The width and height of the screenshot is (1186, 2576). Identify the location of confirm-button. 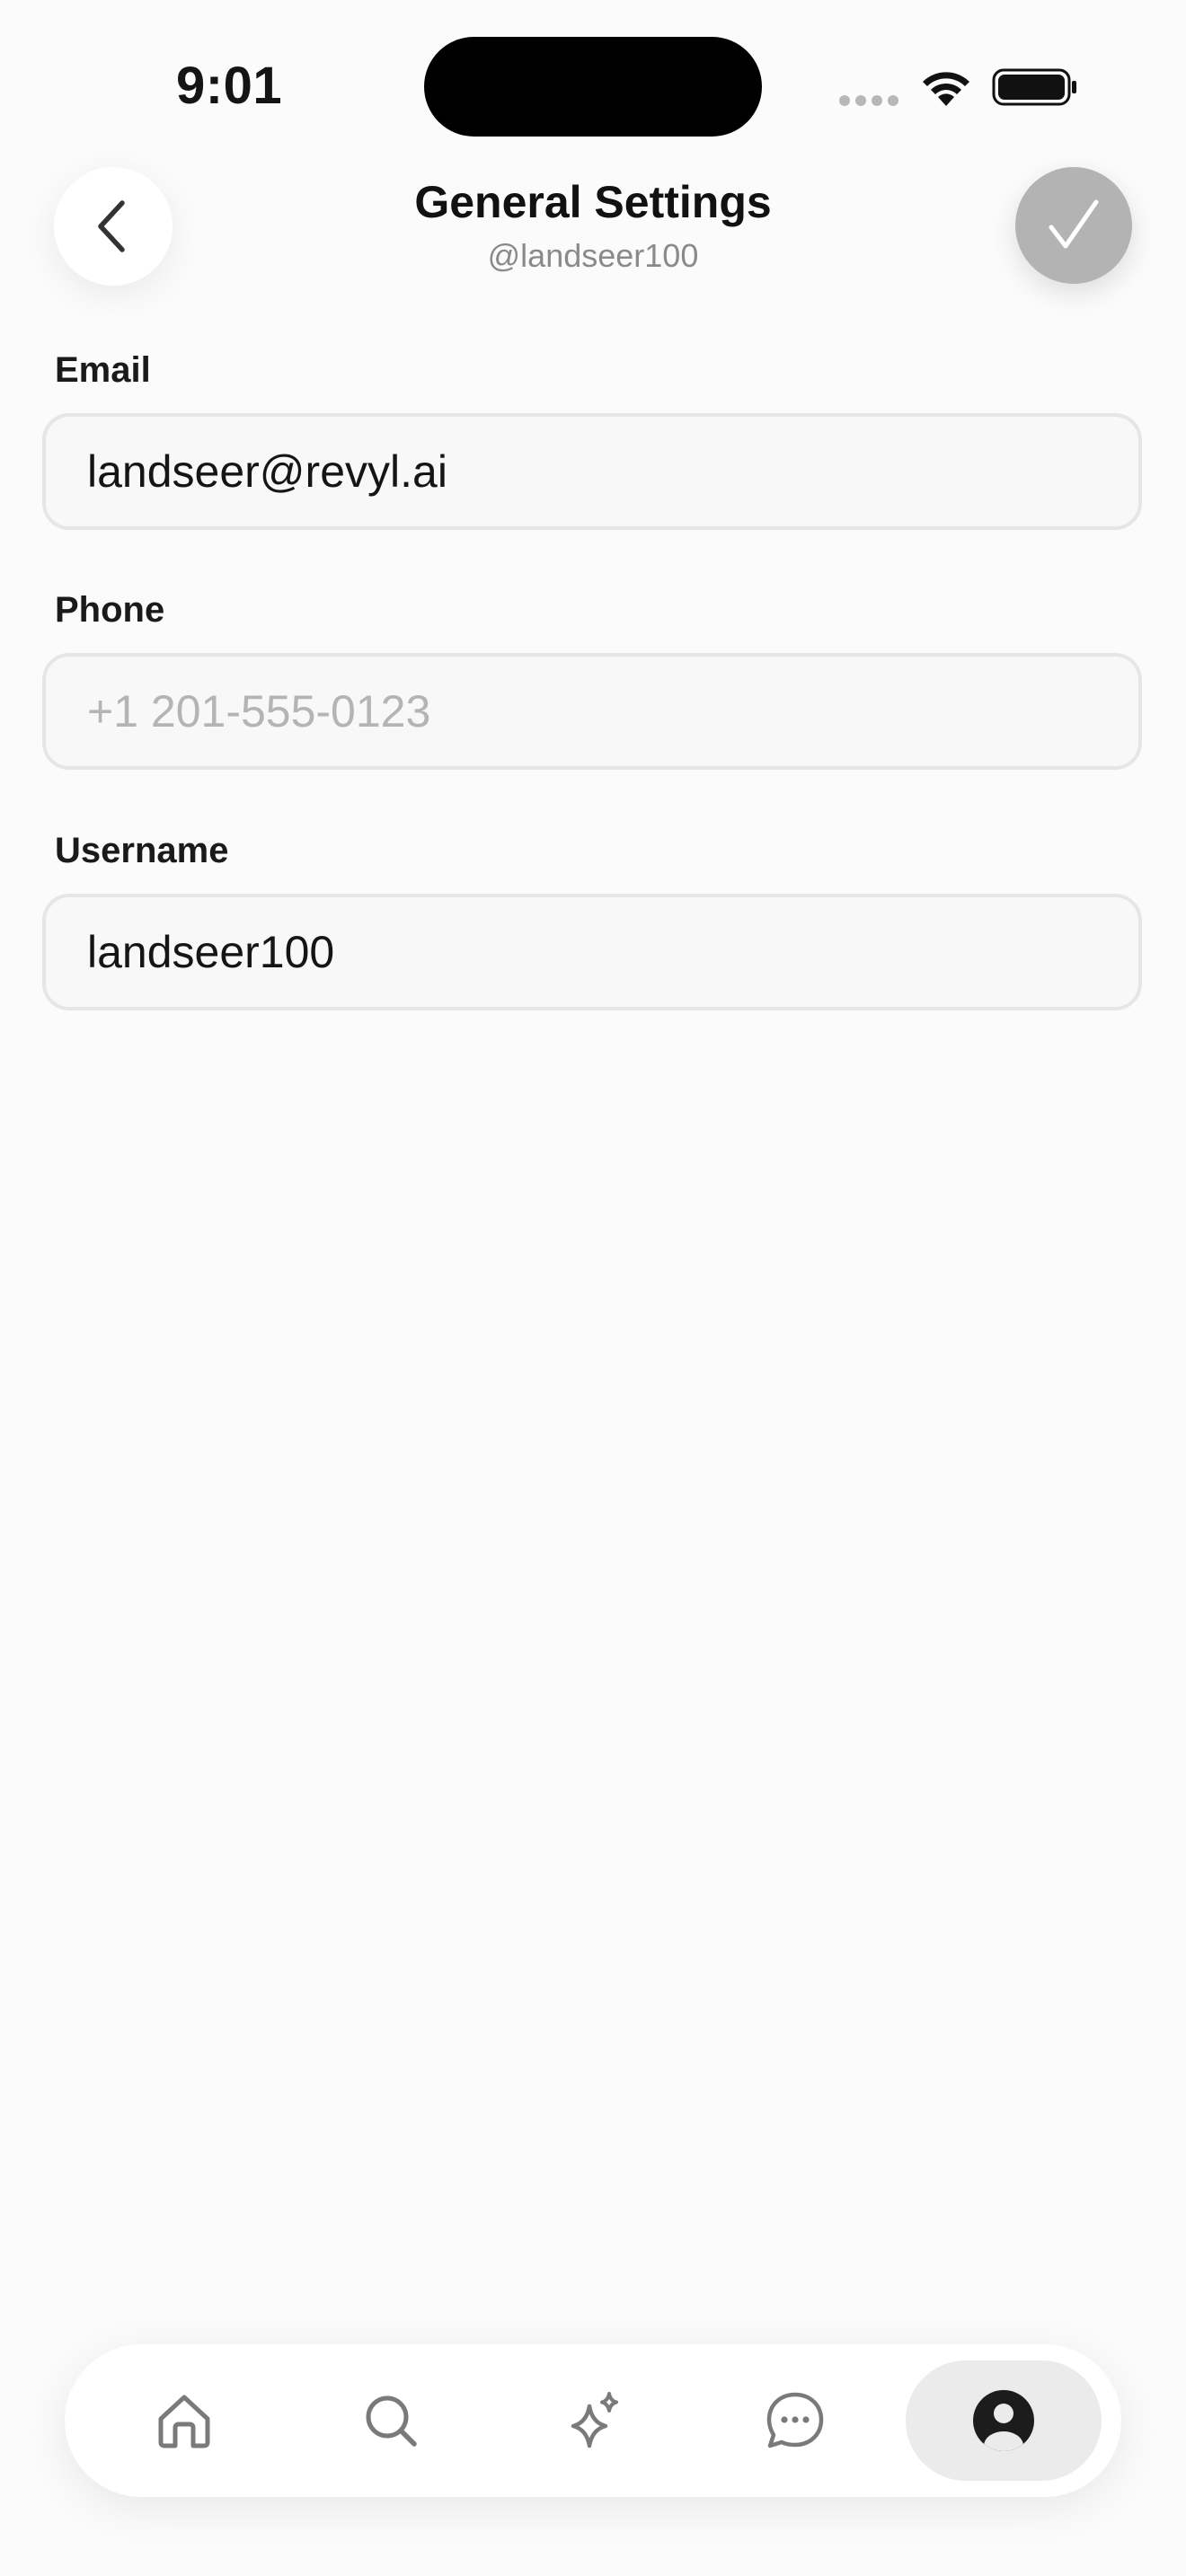
(1073, 225).